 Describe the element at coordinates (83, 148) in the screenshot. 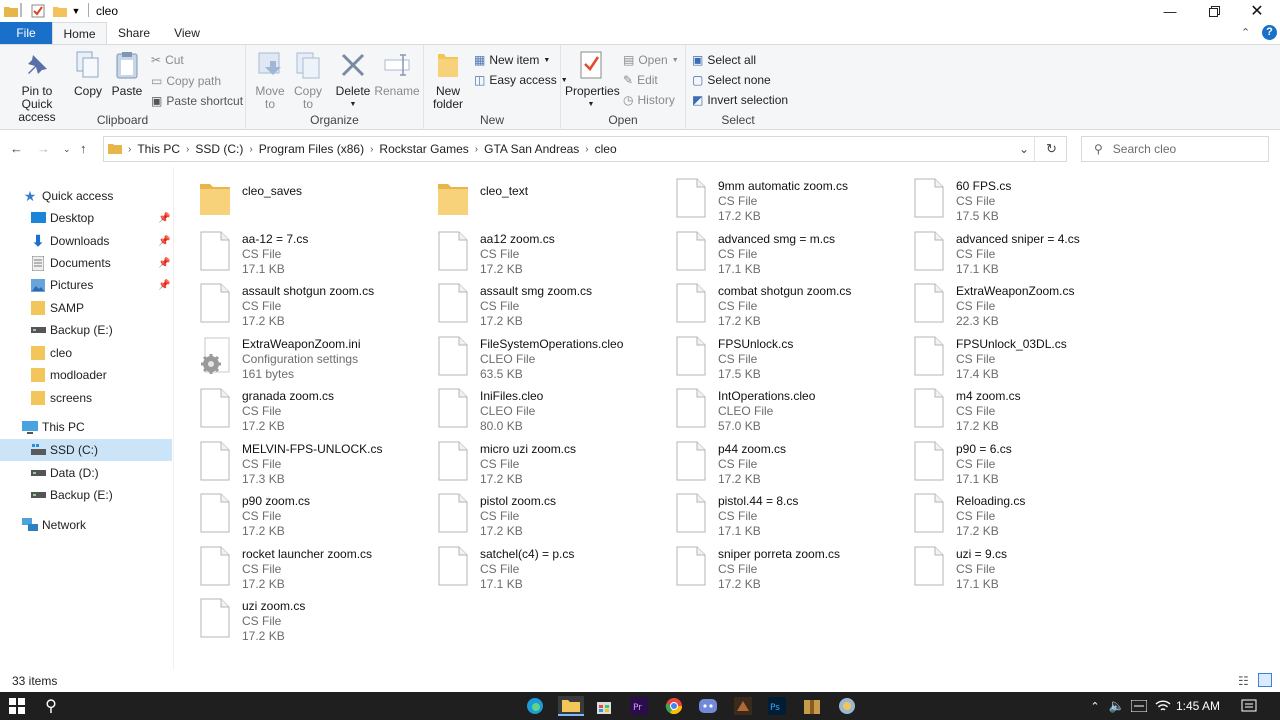

I see `up-button: ↑` at that location.